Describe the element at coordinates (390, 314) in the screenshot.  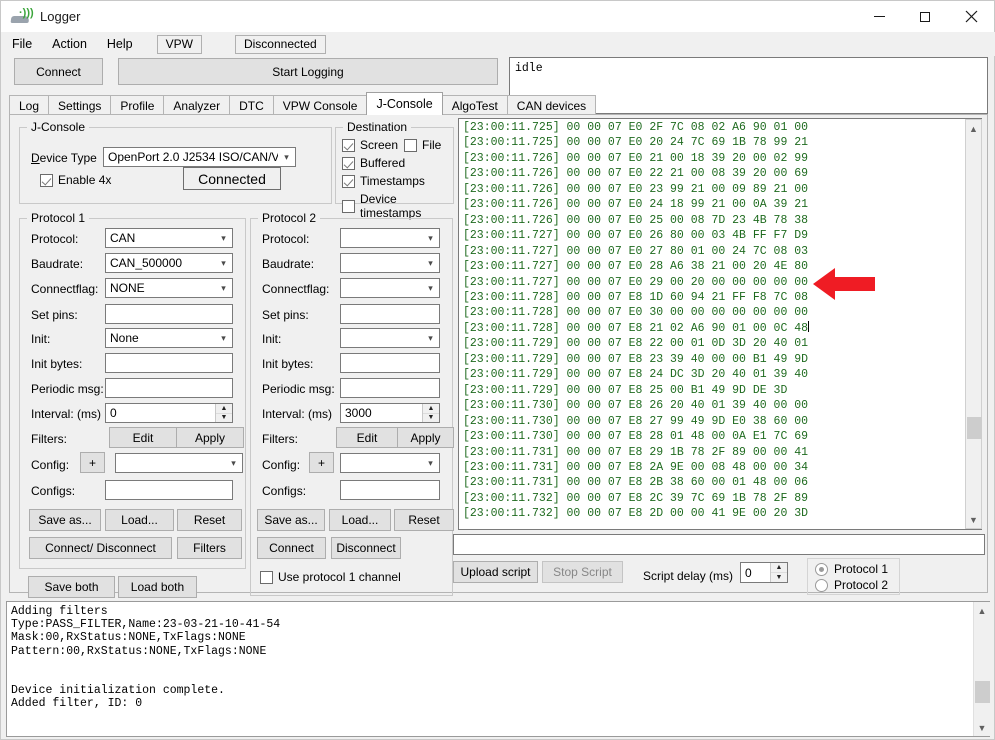
I see `protocol2-setpins-input` at that location.